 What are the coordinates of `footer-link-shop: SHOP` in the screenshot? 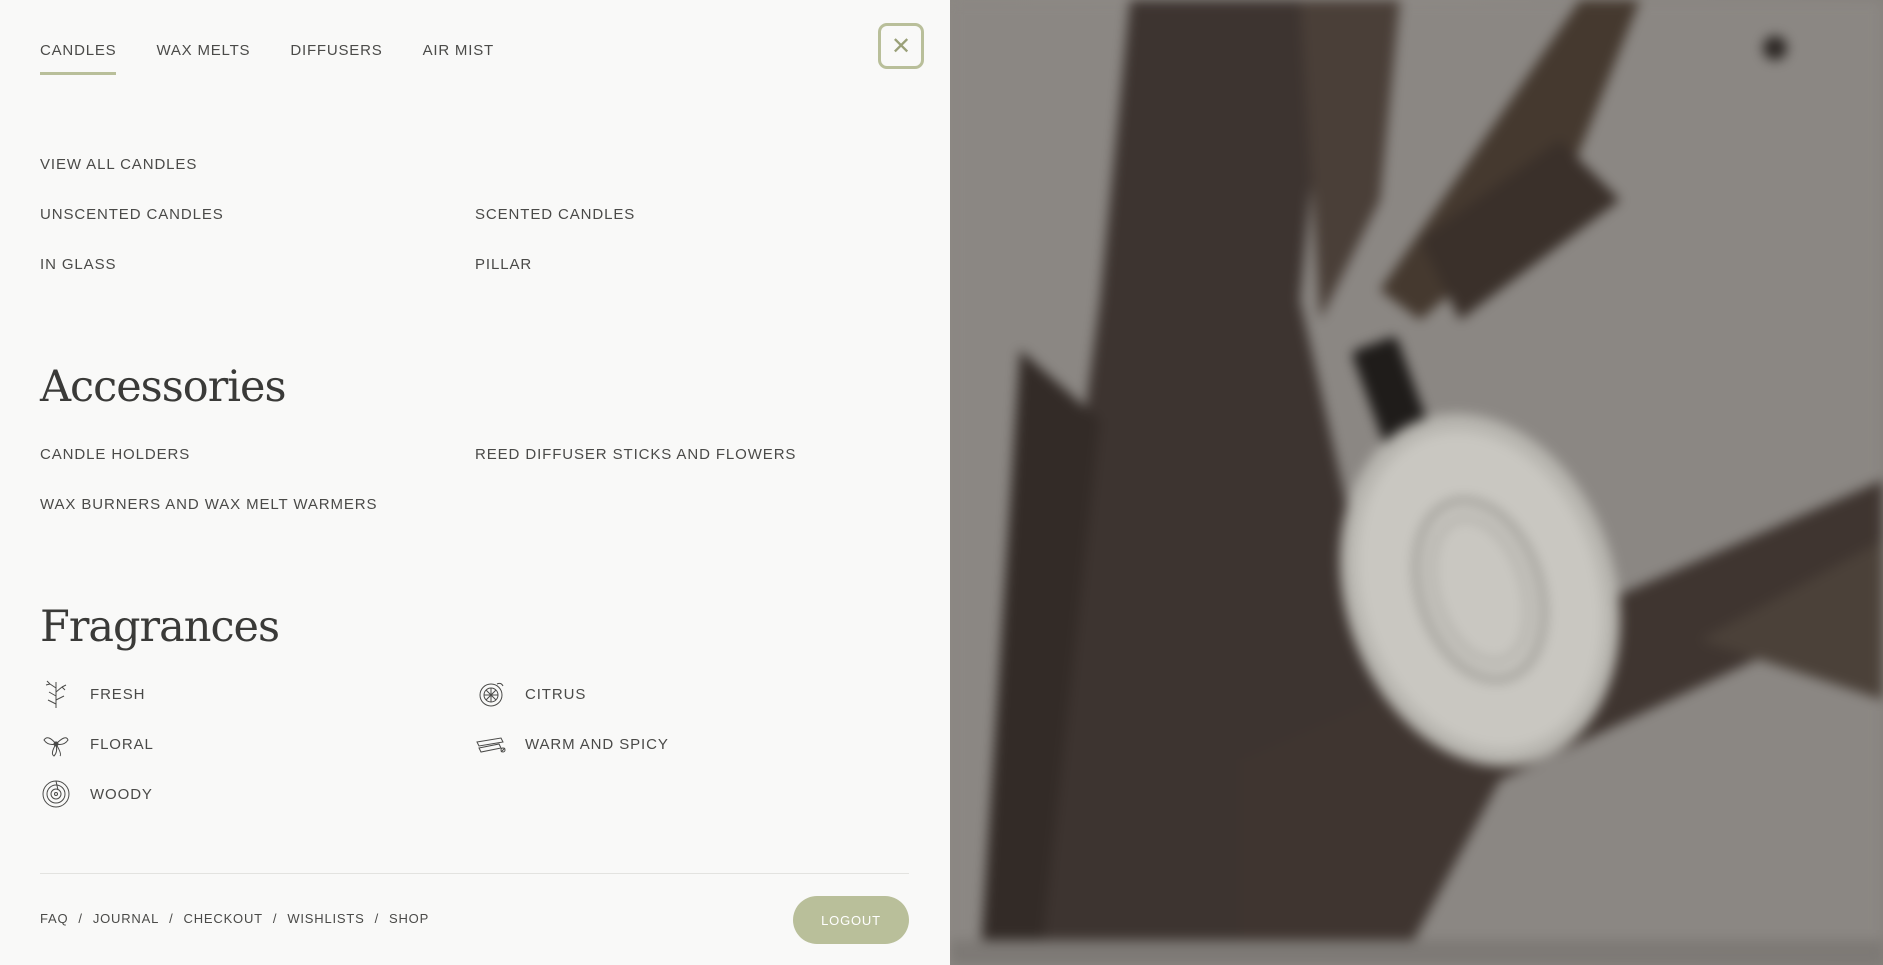 It's located at (409, 918).